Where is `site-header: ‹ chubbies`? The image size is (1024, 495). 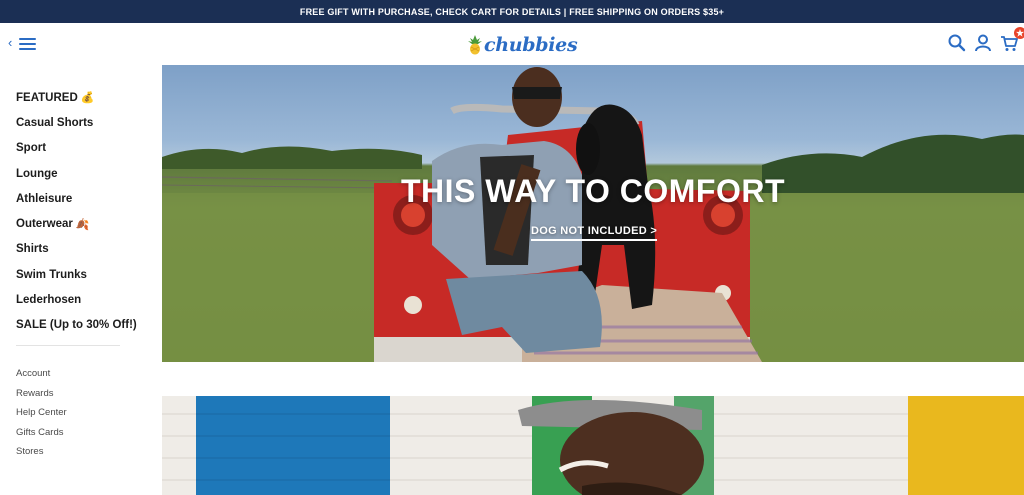
site-header: ‹ chubbies is located at coordinates (512, 44).